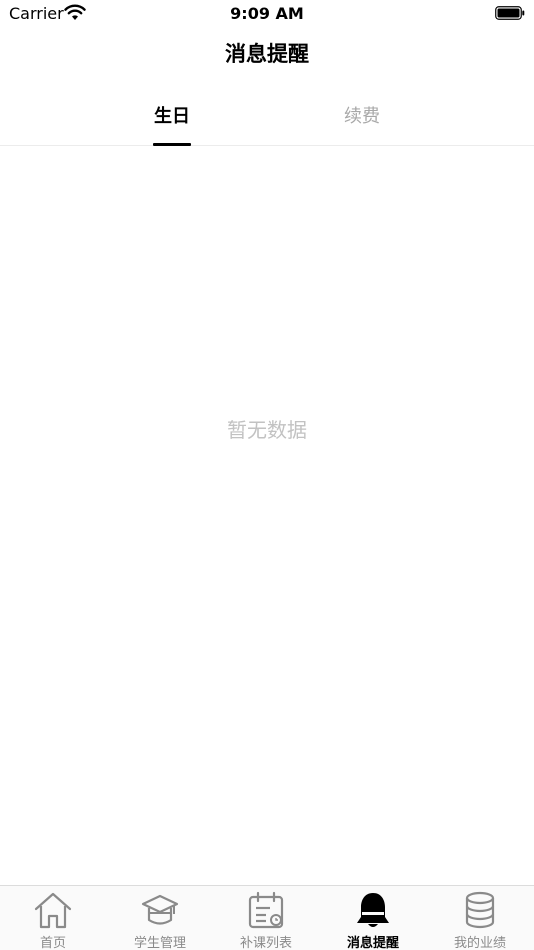  I want to click on status-bar: Carrier 9:09 AM, so click(267, 14).